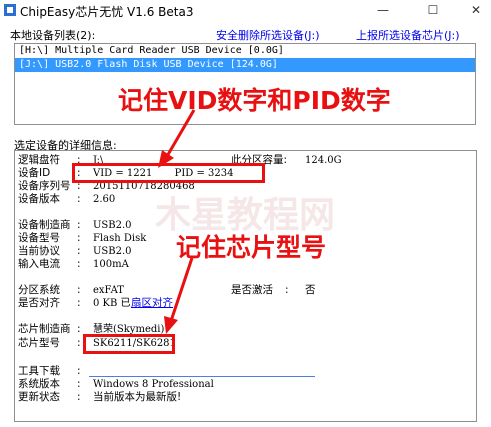  I want to click on upload-chip-link: 上报所选设备芯片(J:), so click(408, 35).